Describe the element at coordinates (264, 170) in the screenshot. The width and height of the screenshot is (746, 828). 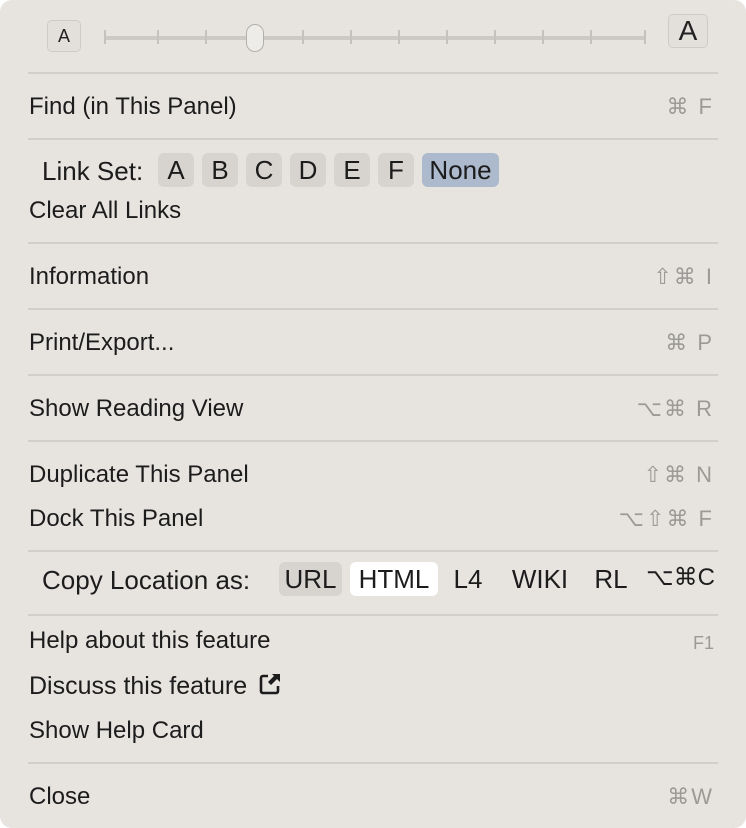
I see `link-set-option-c: C` at that location.